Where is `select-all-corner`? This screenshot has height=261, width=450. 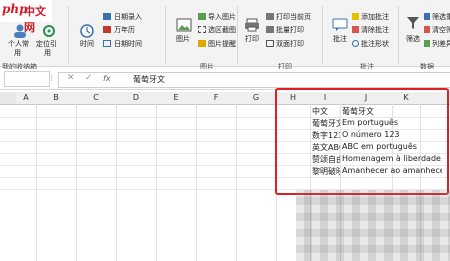 select-all-corner is located at coordinates (8, 98).